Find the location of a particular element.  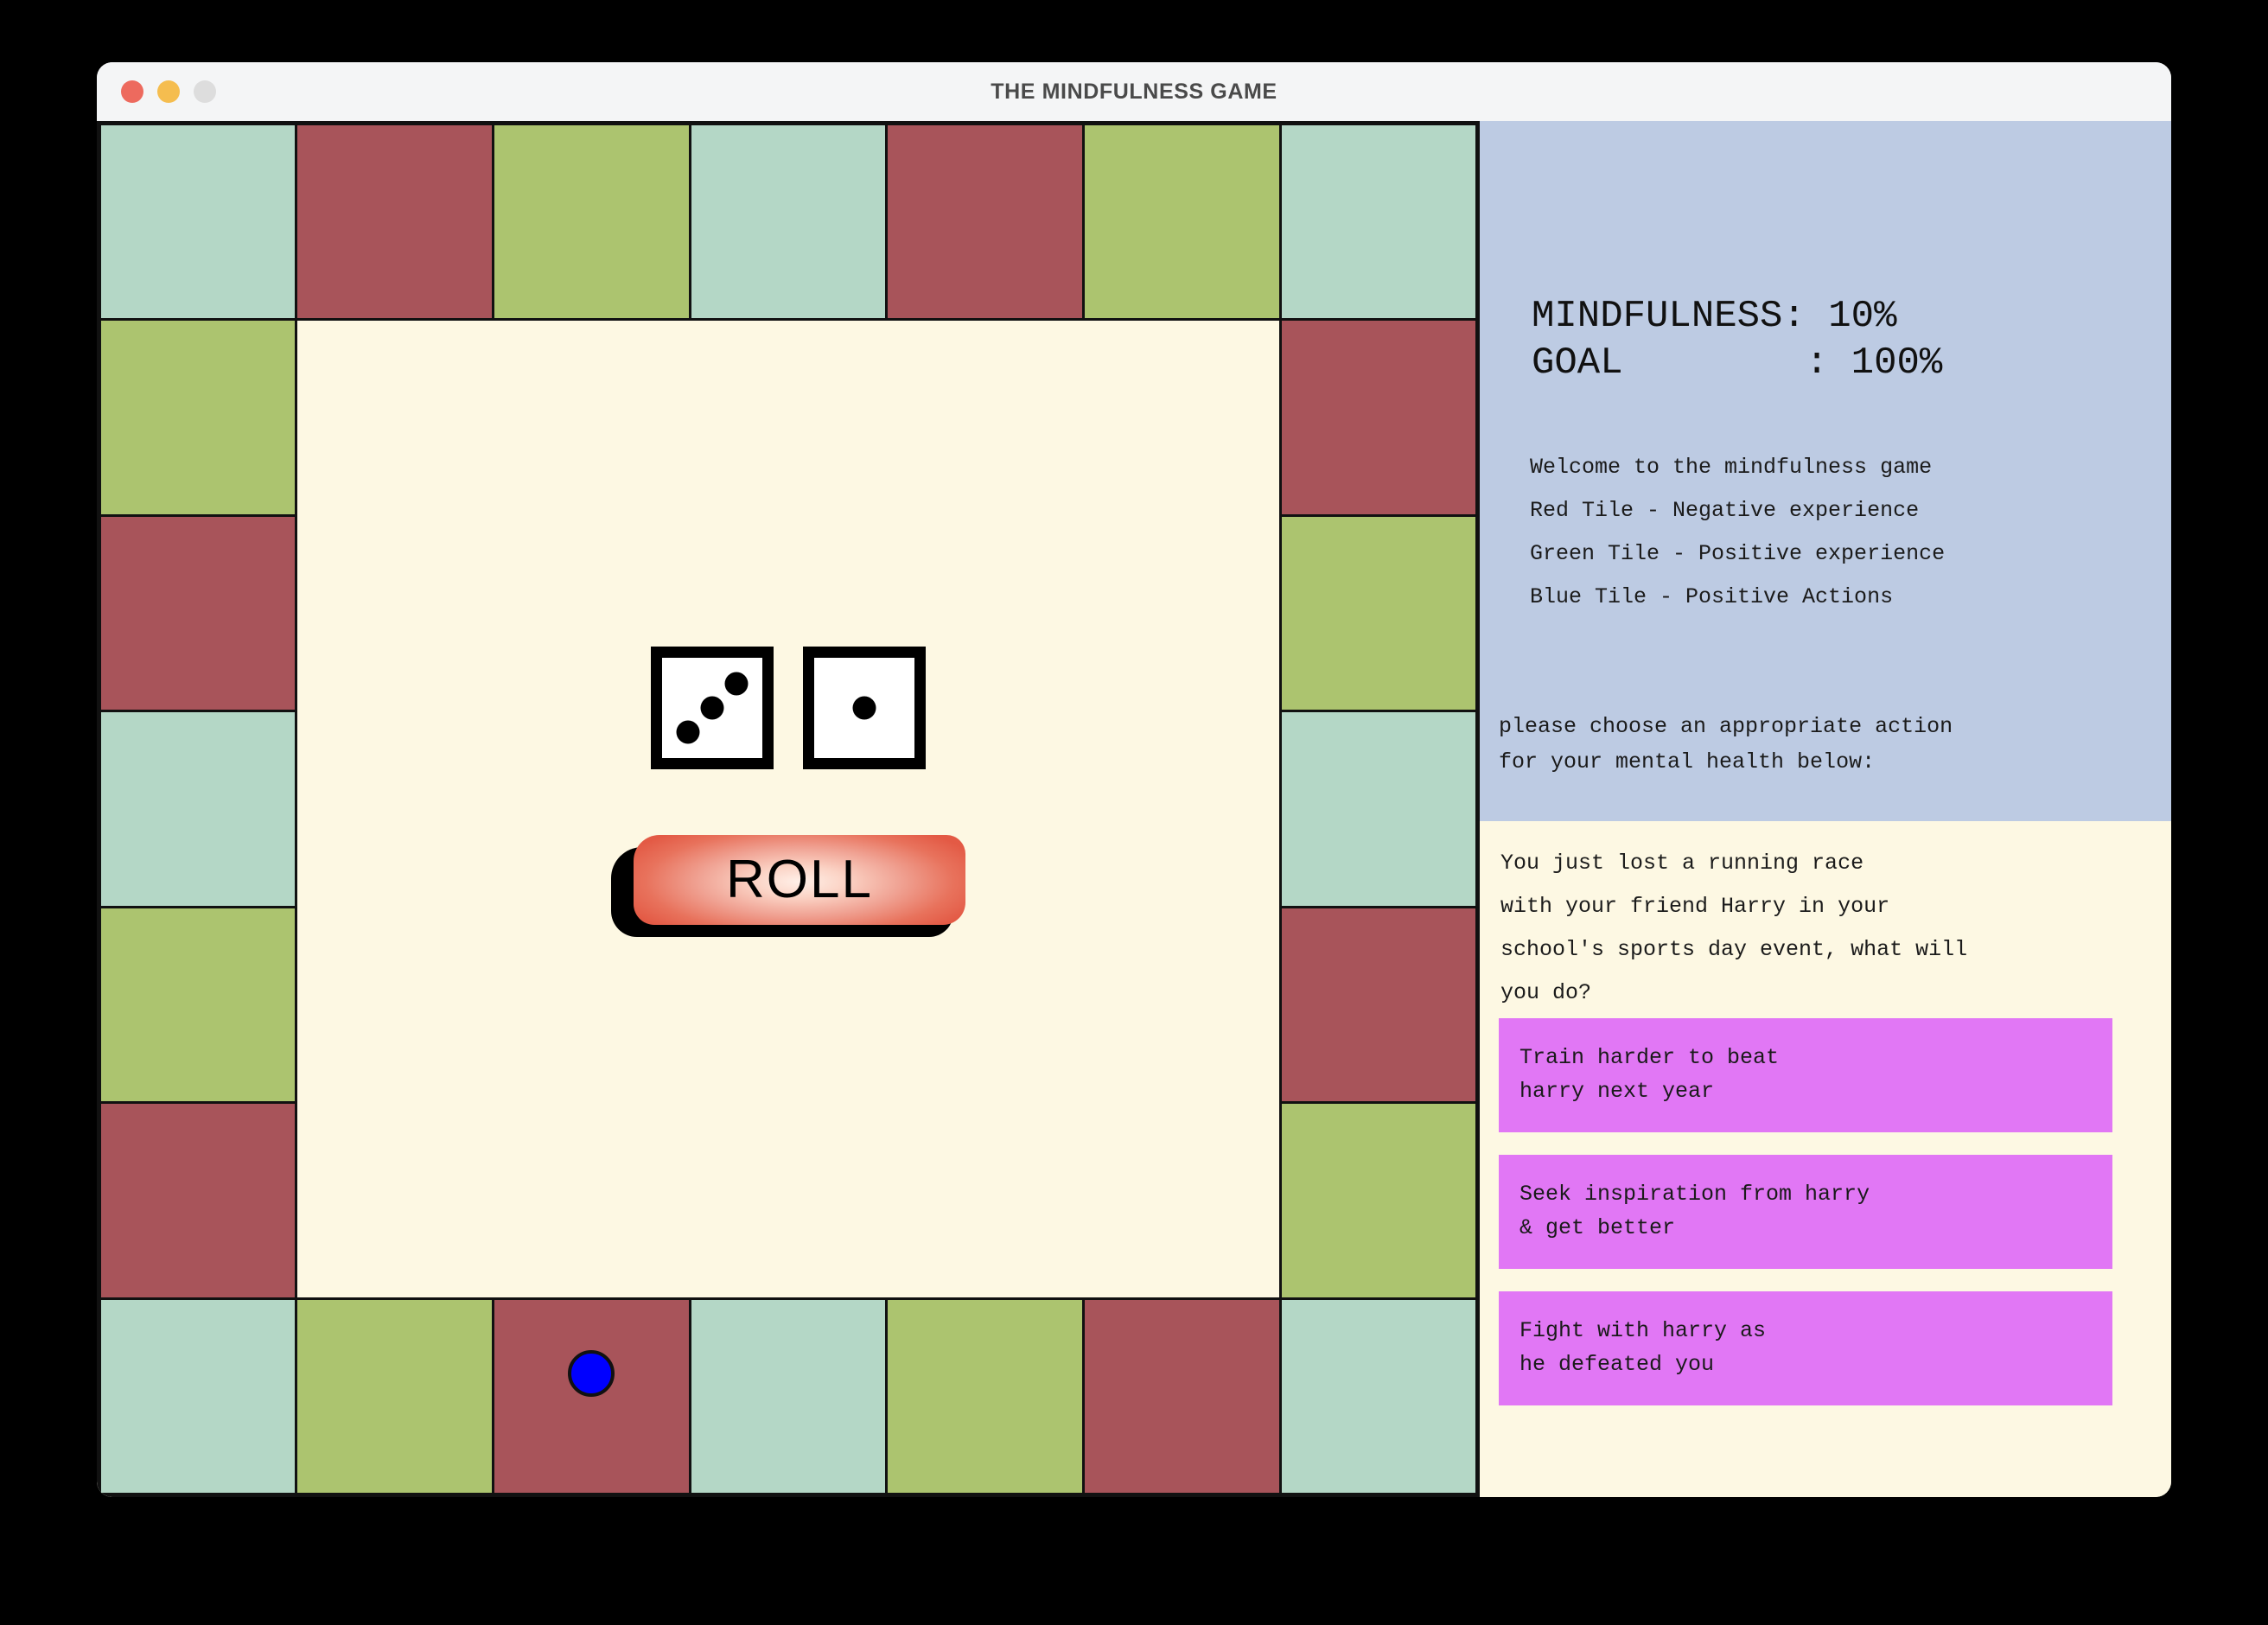

player-token is located at coordinates (591, 1373).